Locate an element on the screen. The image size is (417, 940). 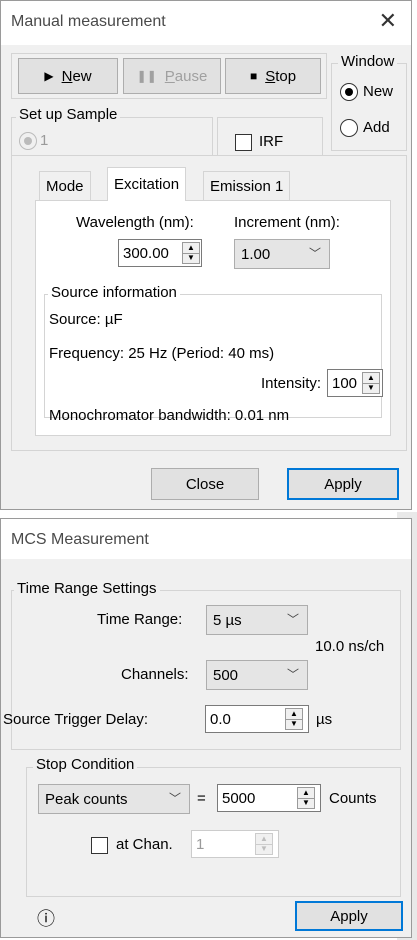
trigger-delay-spinner: ▲ ▼ is located at coordinates (294, 719).